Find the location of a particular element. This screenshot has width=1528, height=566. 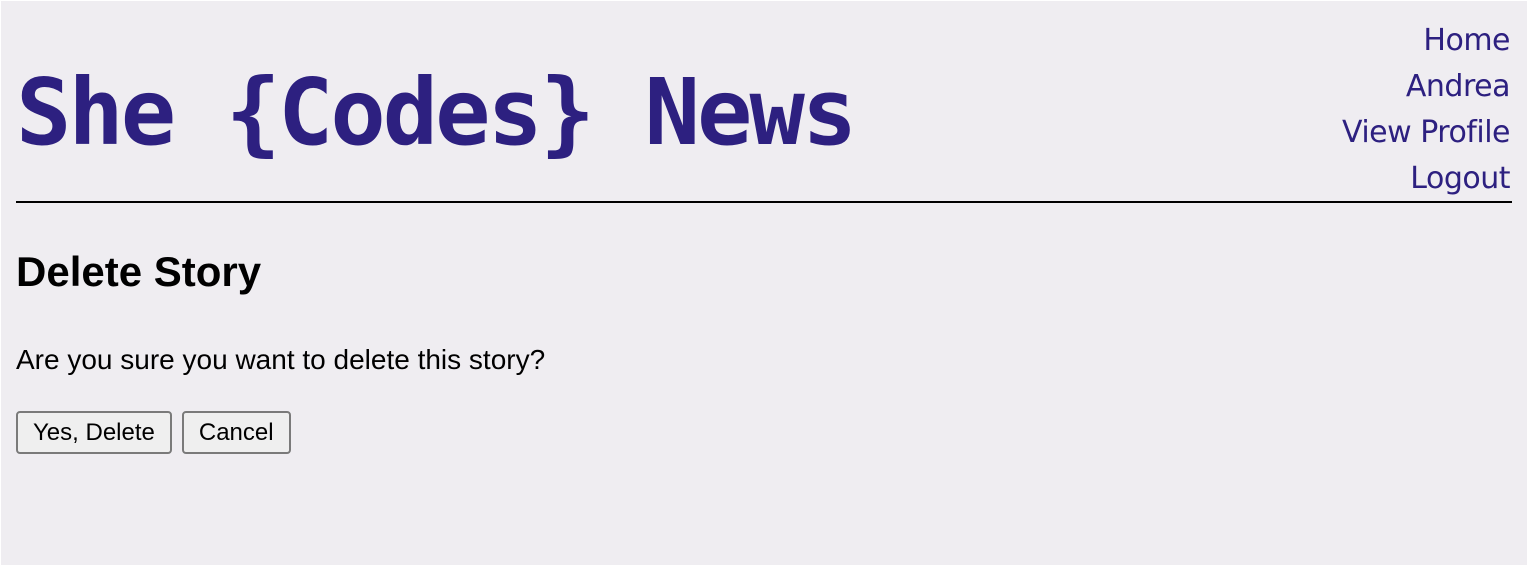

main-nav: Home Andrea View Profile Logout is located at coordinates (1426, 112).